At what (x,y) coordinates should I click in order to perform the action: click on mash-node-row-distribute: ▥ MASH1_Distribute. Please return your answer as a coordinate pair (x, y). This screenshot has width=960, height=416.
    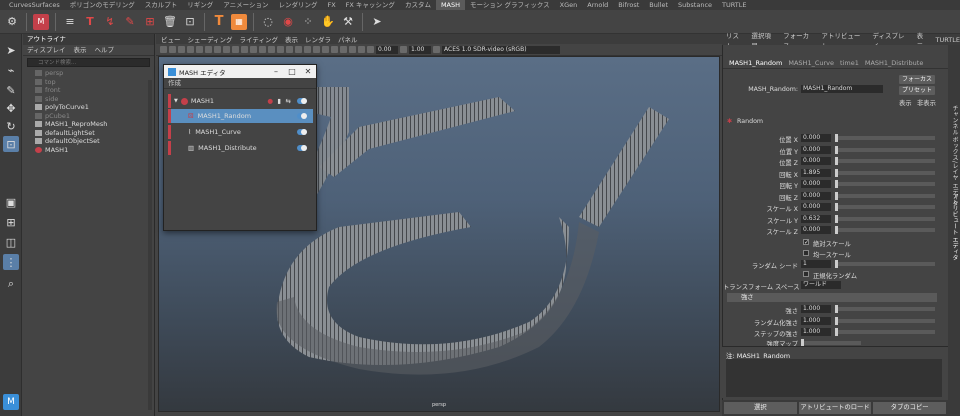
    Looking at the image, I should click on (240, 148).